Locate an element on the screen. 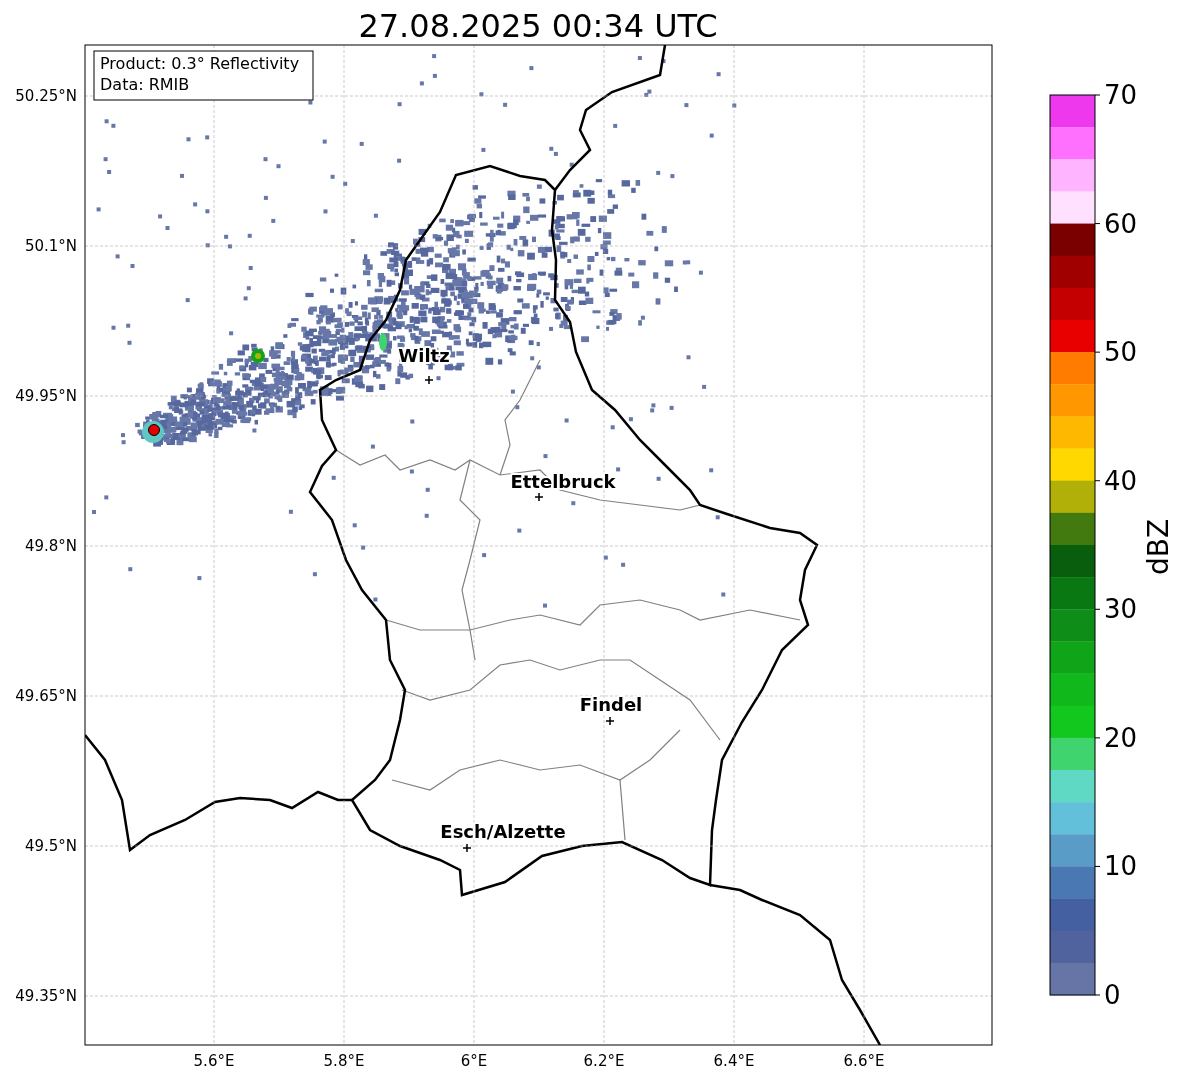  axis-tick-label: 6.2°E is located at coordinates (604, 1061).